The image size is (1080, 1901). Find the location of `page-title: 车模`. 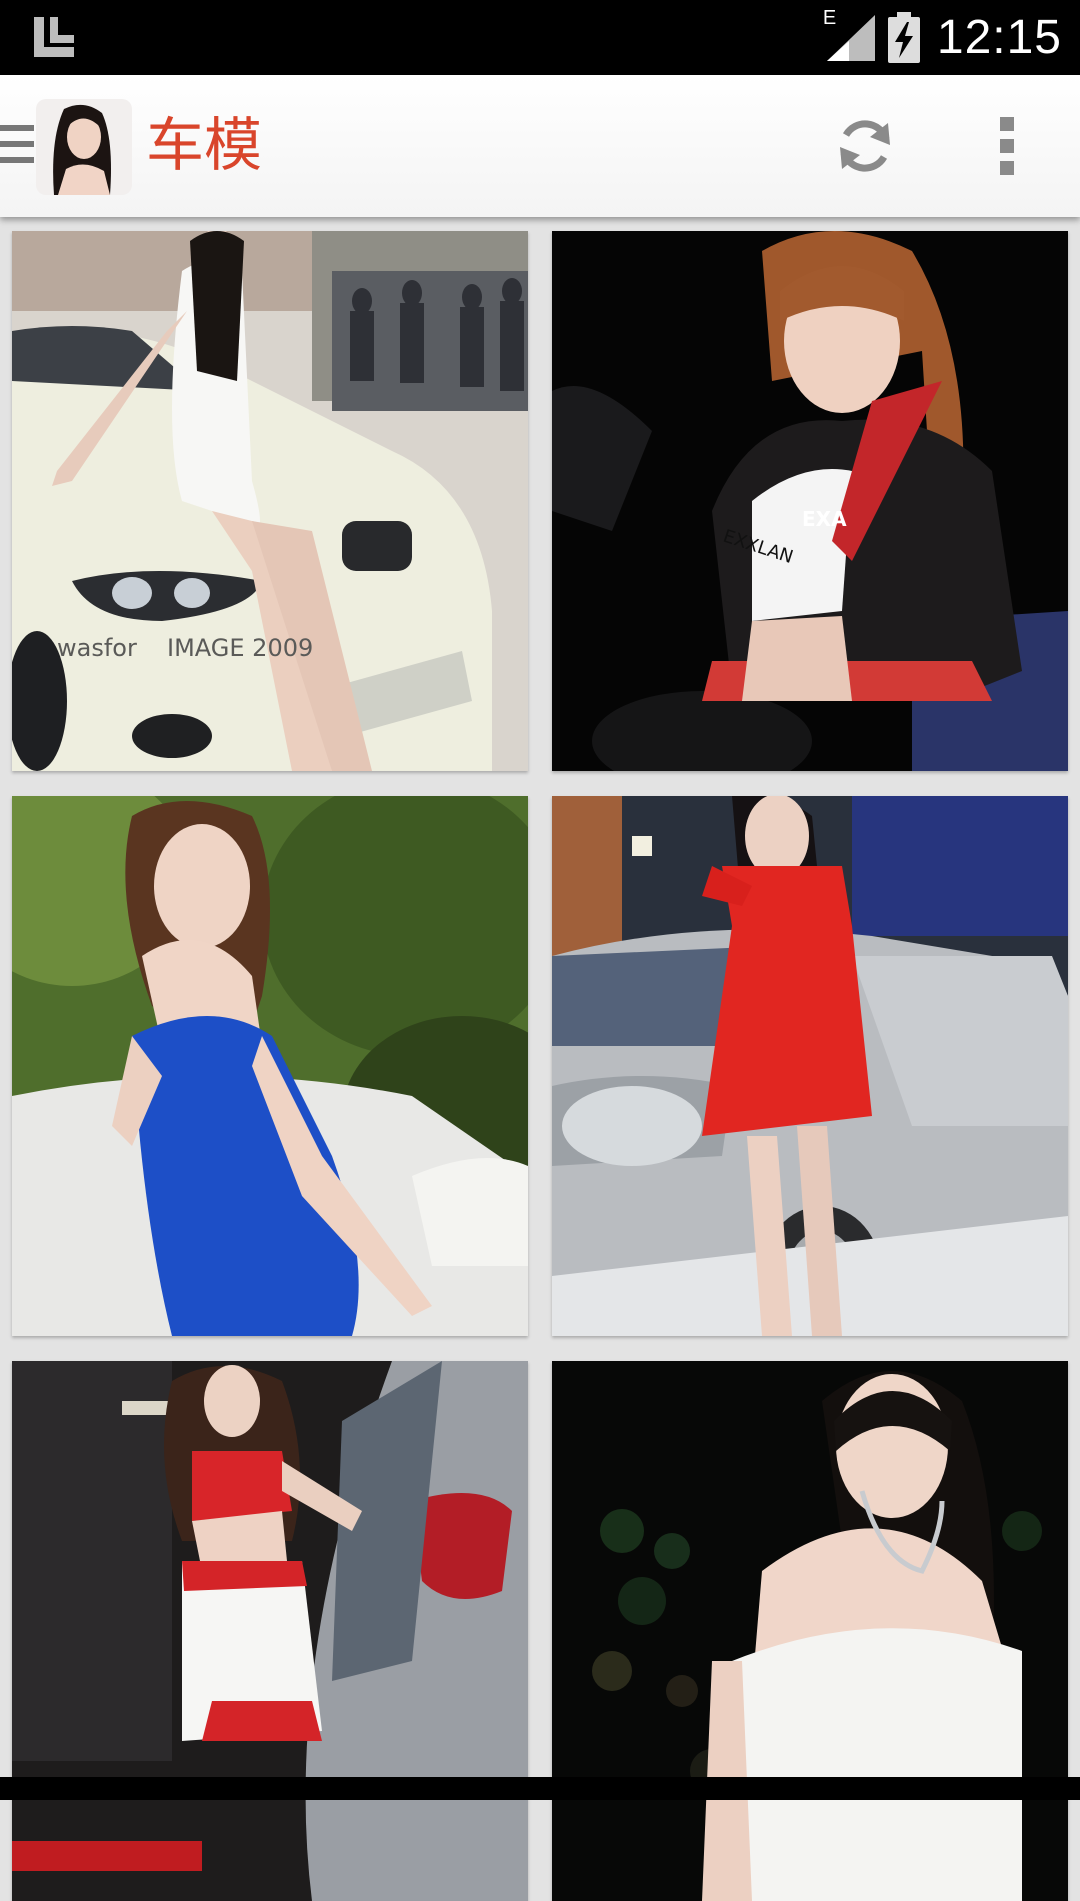

page-title: 车模 is located at coordinates (204, 145).